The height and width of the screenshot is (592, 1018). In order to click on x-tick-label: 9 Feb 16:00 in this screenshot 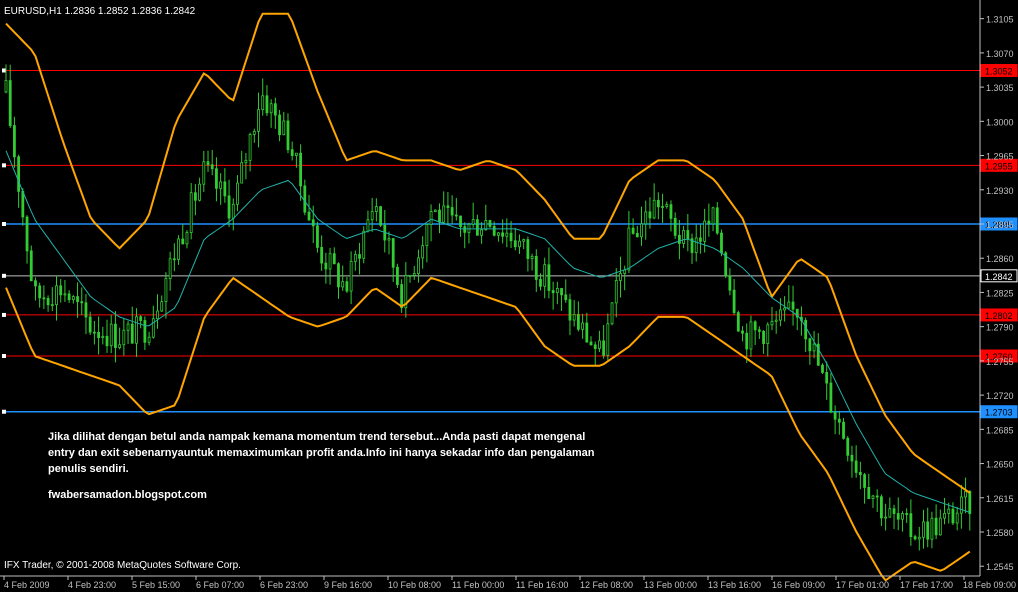, I will do `click(348, 585)`.